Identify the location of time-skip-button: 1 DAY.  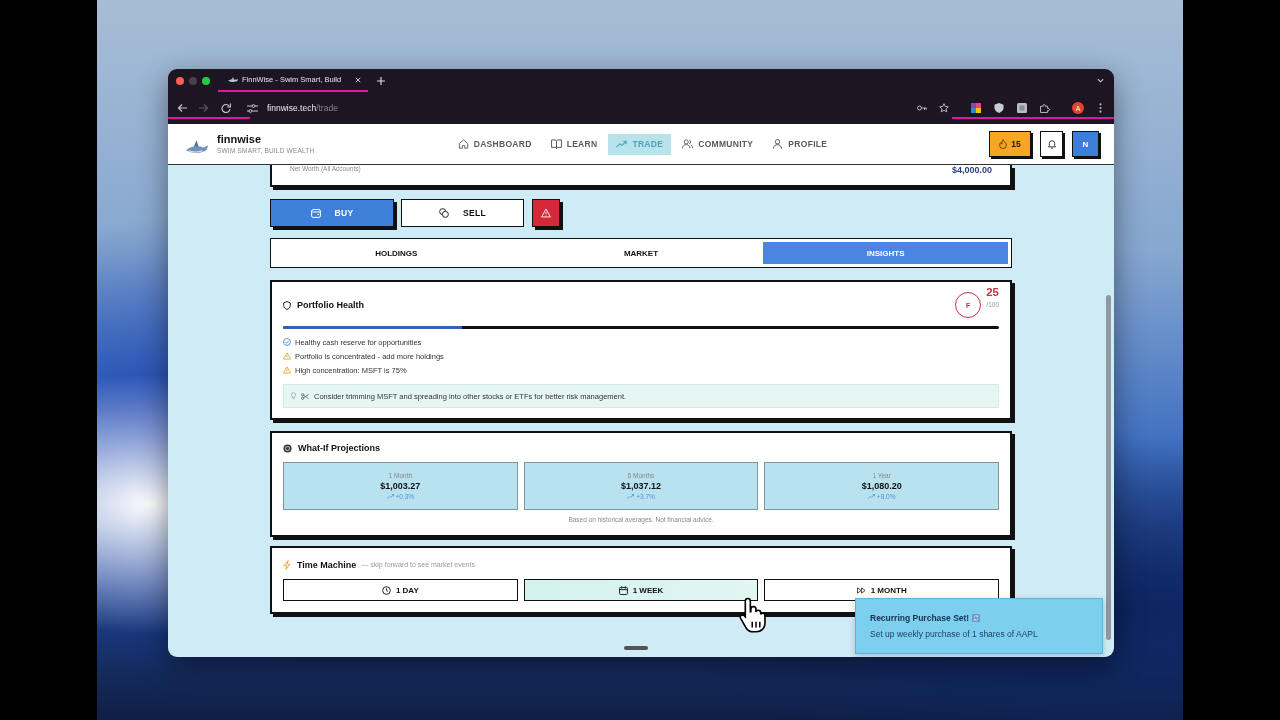
(400, 590).